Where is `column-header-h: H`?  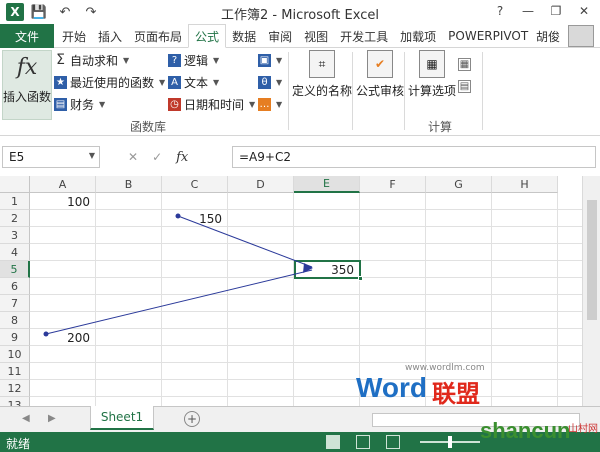 column-header-h: H is located at coordinates (525, 184).